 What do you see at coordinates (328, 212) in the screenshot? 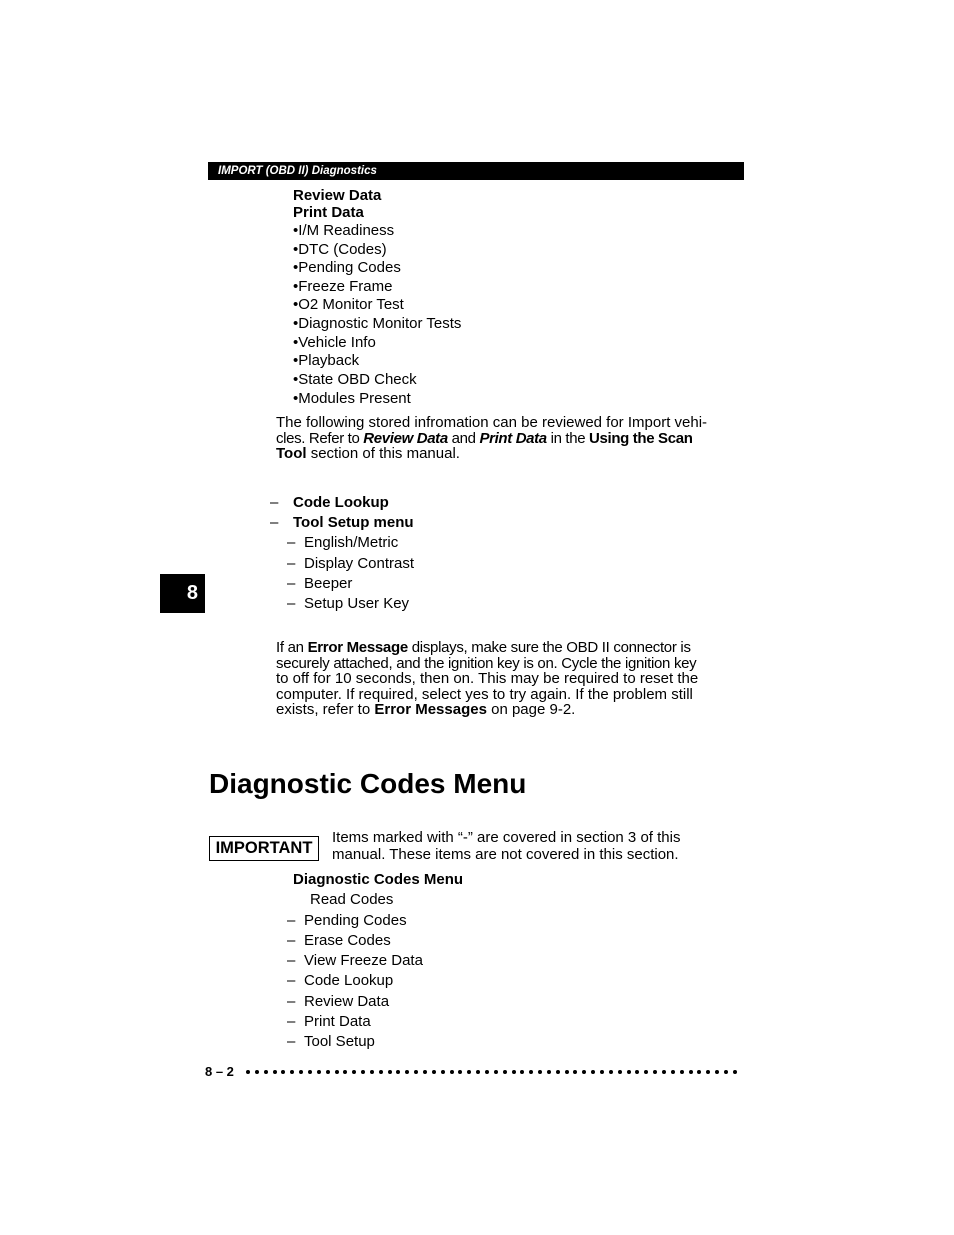
I see `print-data-heading: Print Data` at bounding box center [328, 212].